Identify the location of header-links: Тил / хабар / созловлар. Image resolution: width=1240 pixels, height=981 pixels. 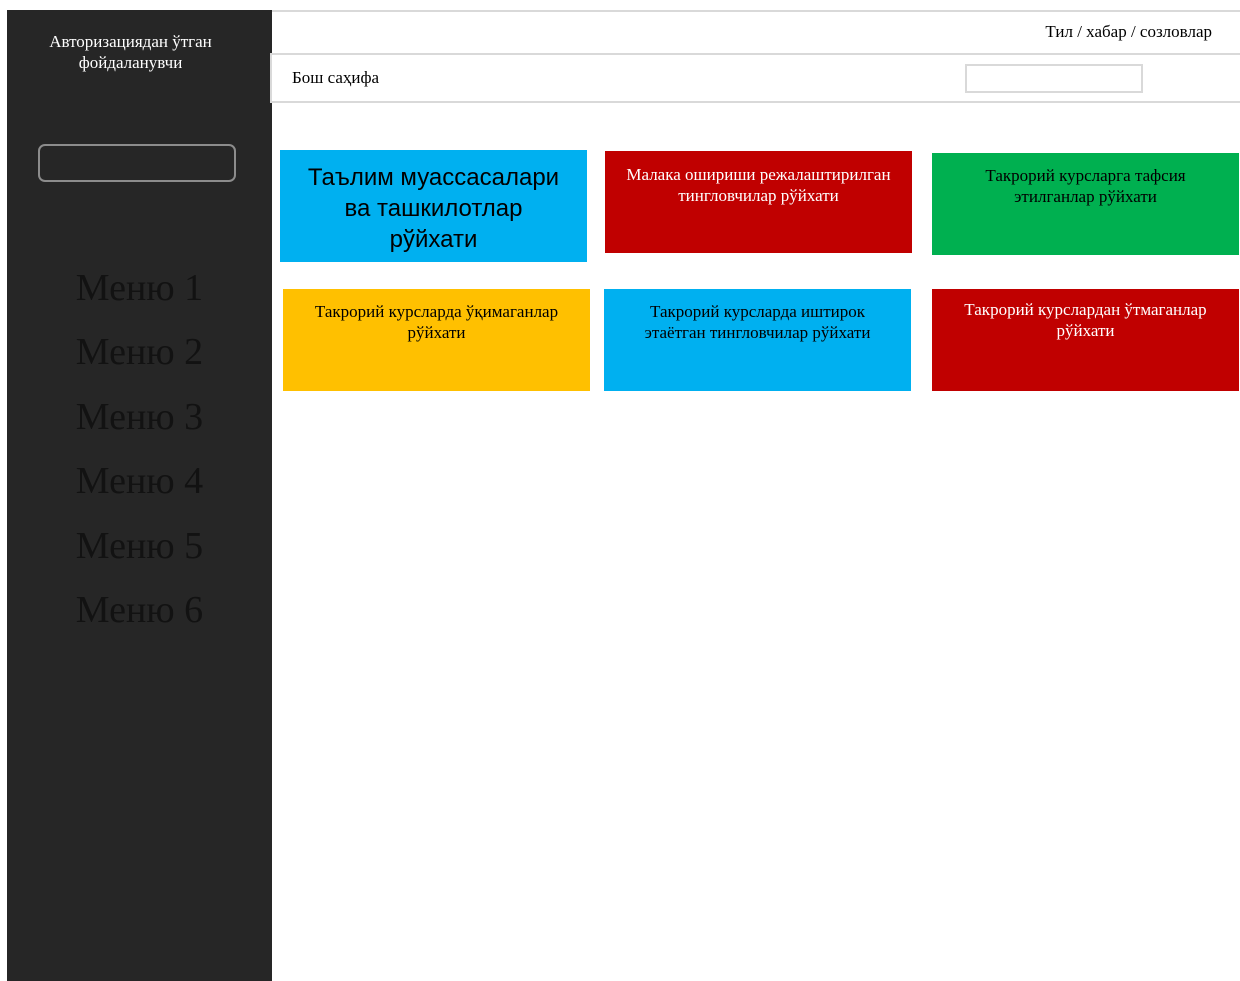
(1128, 32).